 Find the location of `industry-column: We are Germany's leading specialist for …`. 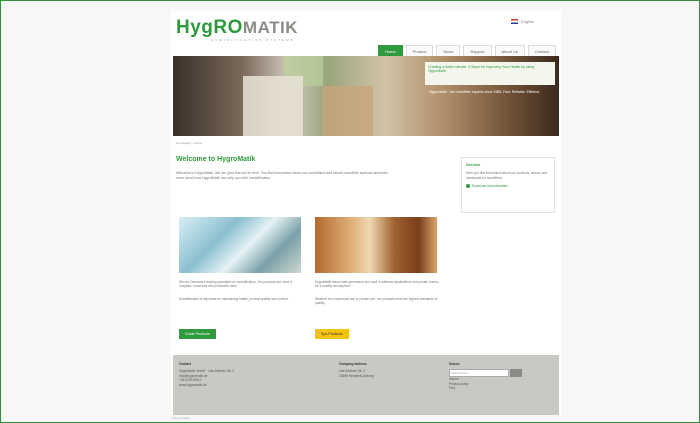

industry-column: We are Germany's leading specialist for … is located at coordinates (242, 294).